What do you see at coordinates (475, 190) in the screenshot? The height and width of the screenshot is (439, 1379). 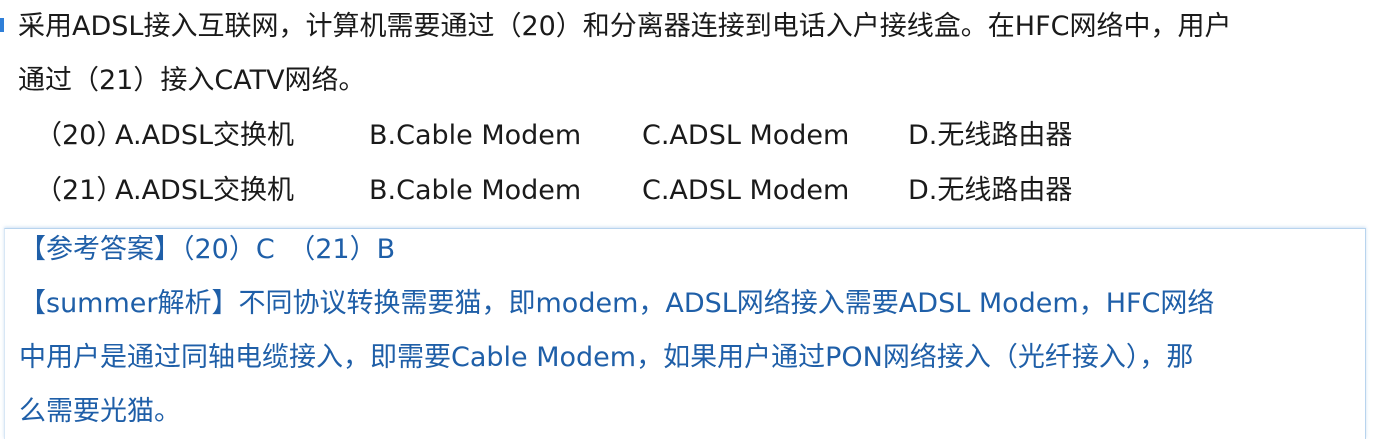 I see `option-21-b: B.Cable Modem` at bounding box center [475, 190].